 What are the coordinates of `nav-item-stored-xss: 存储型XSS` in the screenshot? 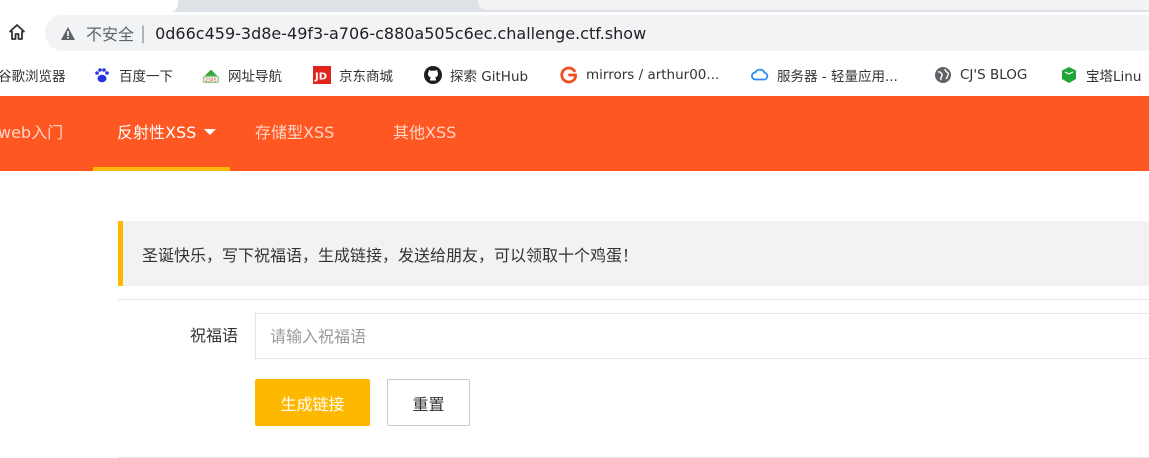 It's located at (294, 133).